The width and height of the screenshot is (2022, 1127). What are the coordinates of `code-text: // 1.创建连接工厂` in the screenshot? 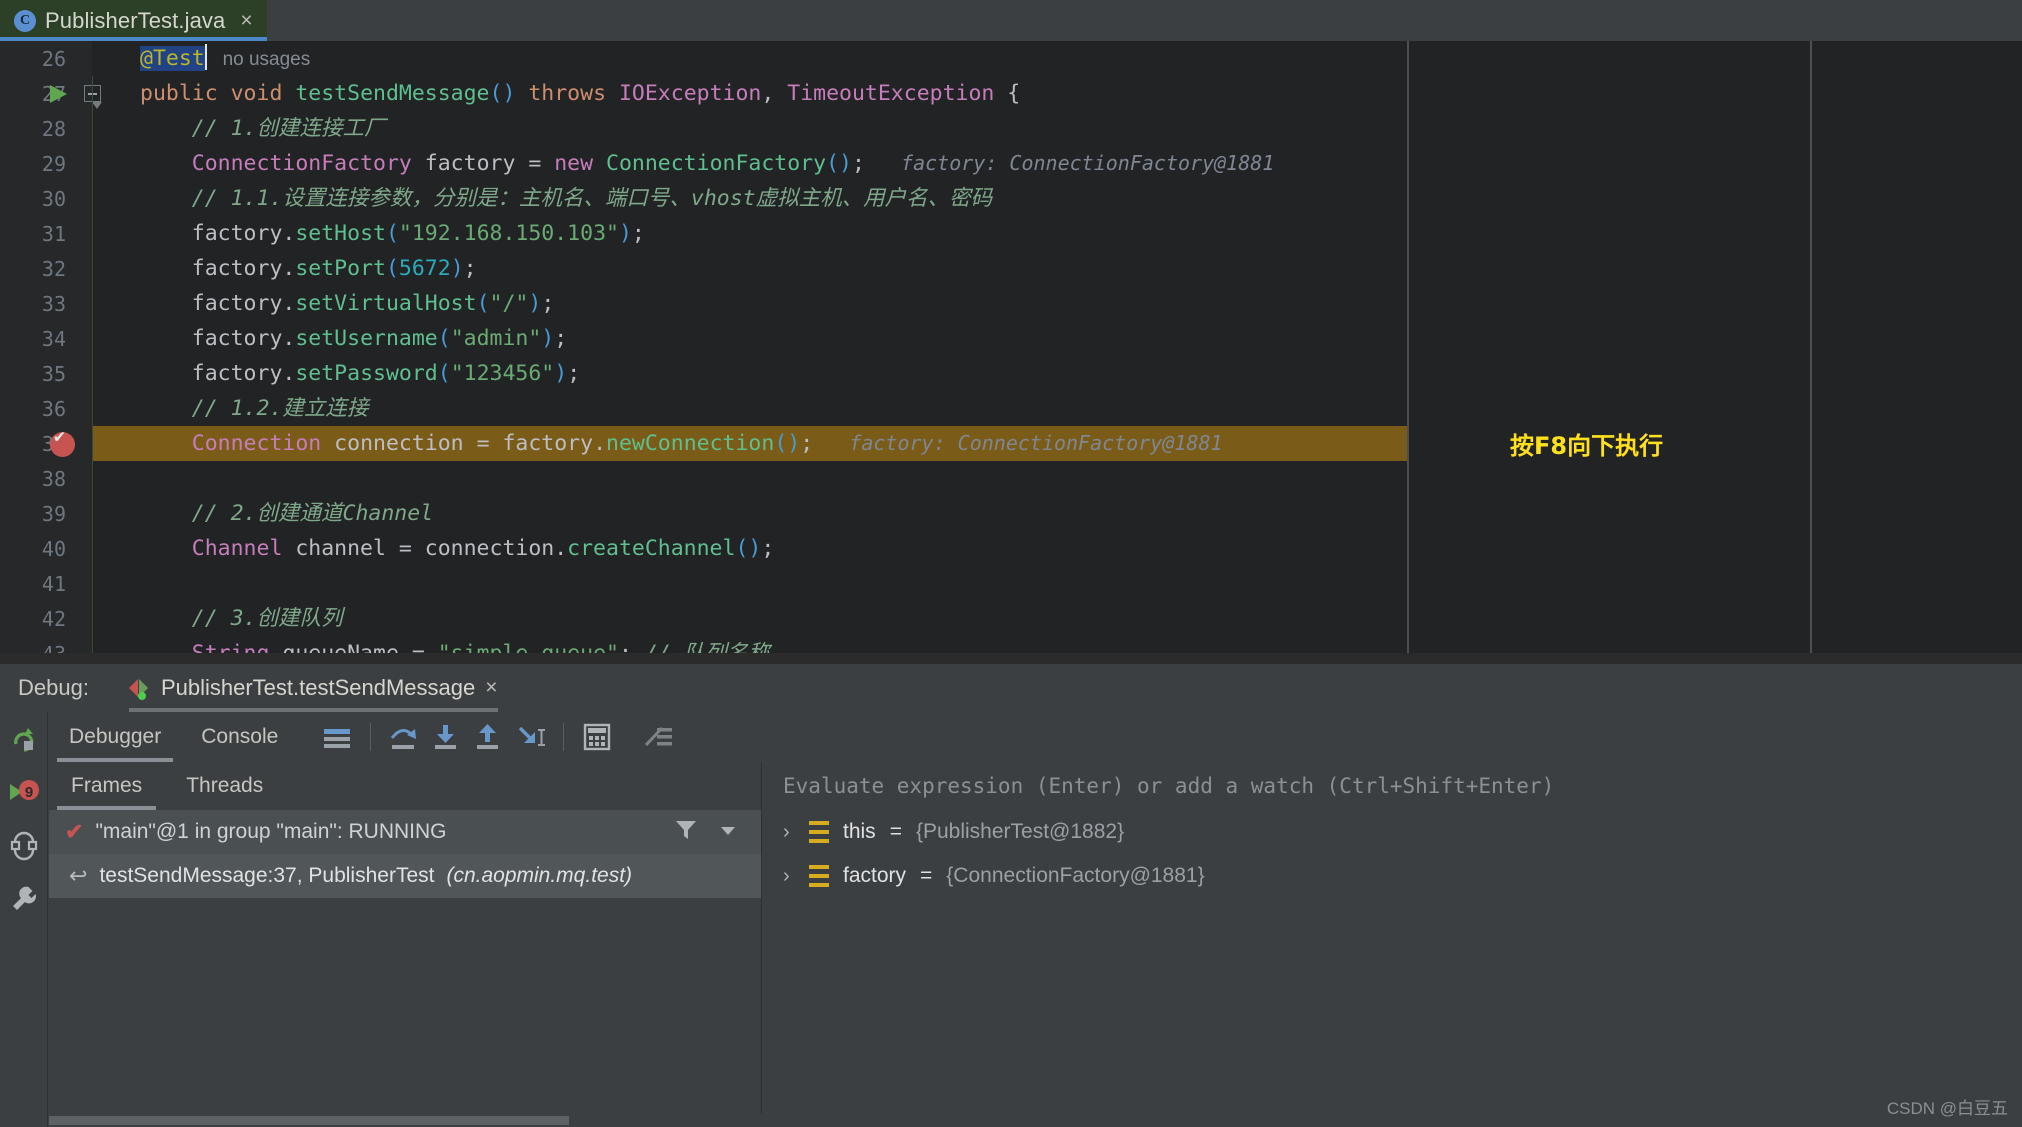 It's located at (263, 128).